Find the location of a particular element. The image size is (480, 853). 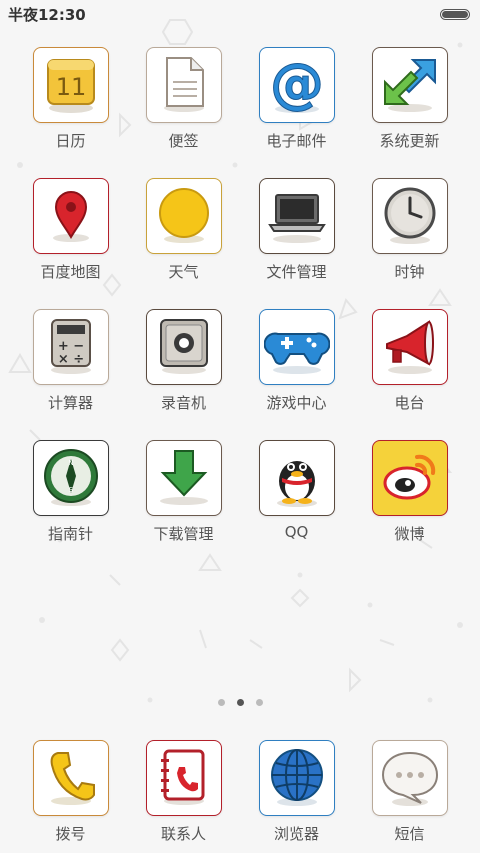

clock-icon is located at coordinates (409, 216).